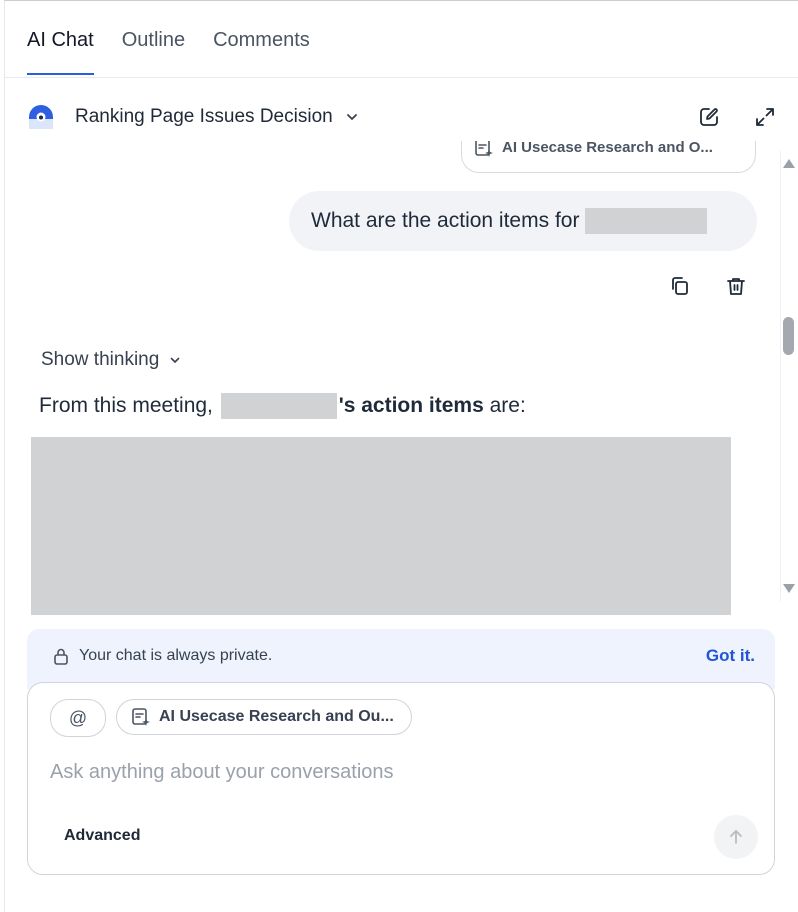  I want to click on mention-button: @, so click(78, 718).